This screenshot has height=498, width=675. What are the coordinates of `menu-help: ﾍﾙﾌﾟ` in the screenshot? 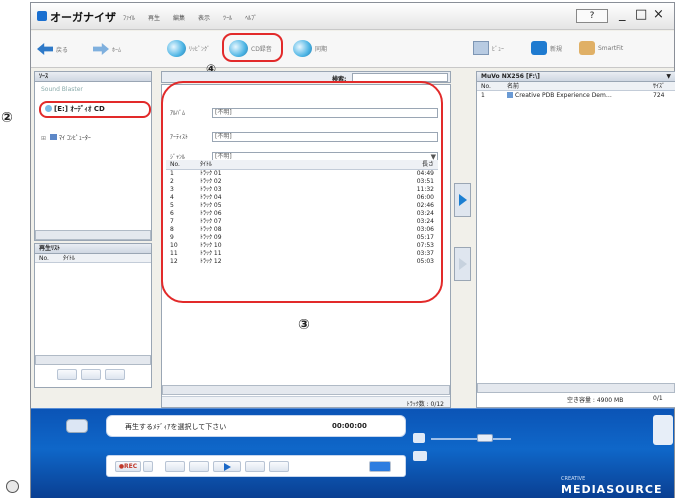 It's located at (251, 17).